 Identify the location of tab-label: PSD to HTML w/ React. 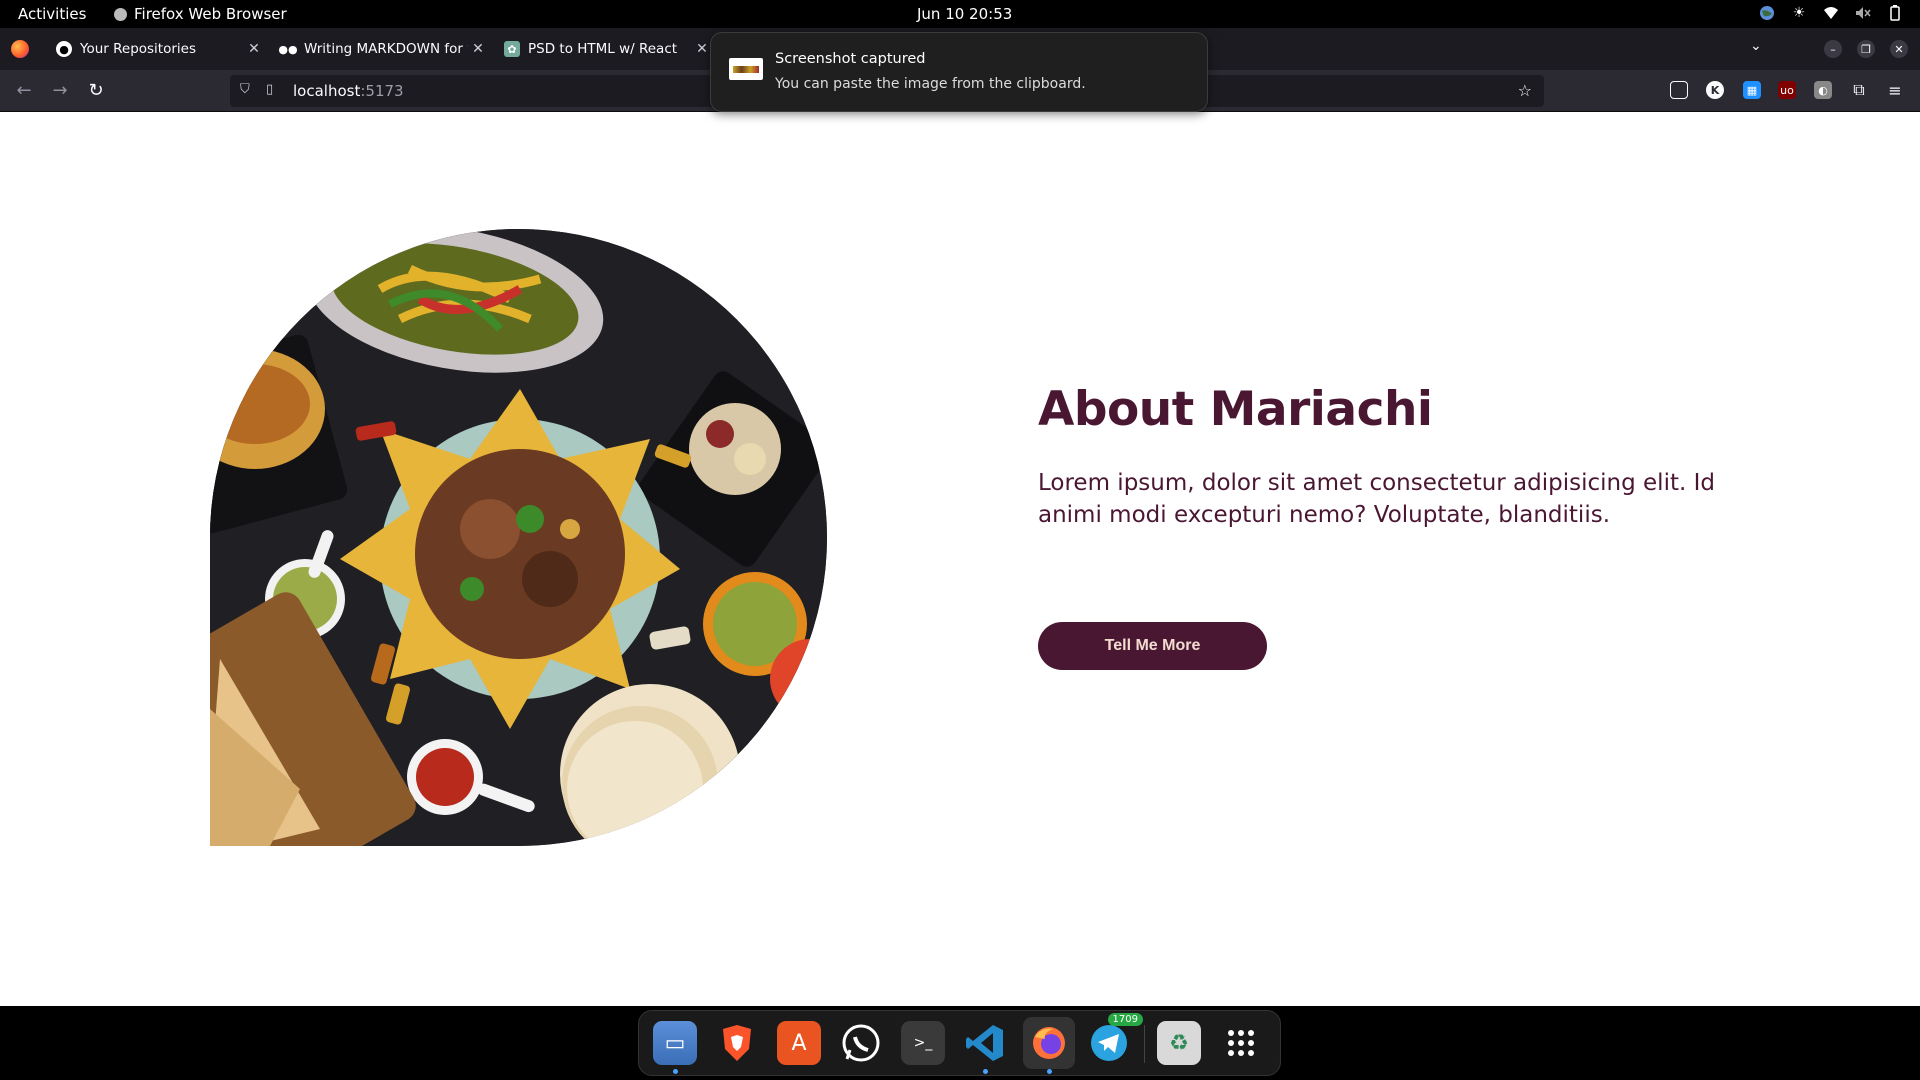
(603, 49).